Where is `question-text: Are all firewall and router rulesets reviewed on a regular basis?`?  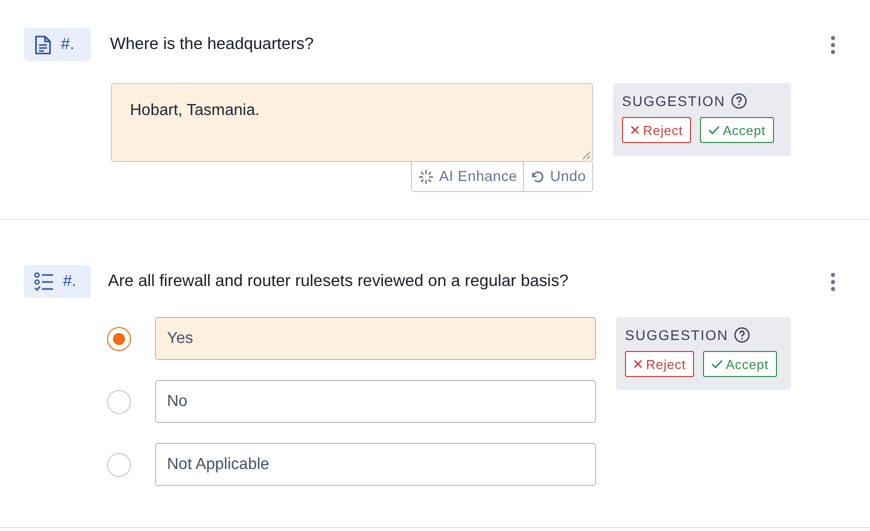
question-text: Are all firewall and router rulesets reviewed on a regular basis? is located at coordinates (339, 281).